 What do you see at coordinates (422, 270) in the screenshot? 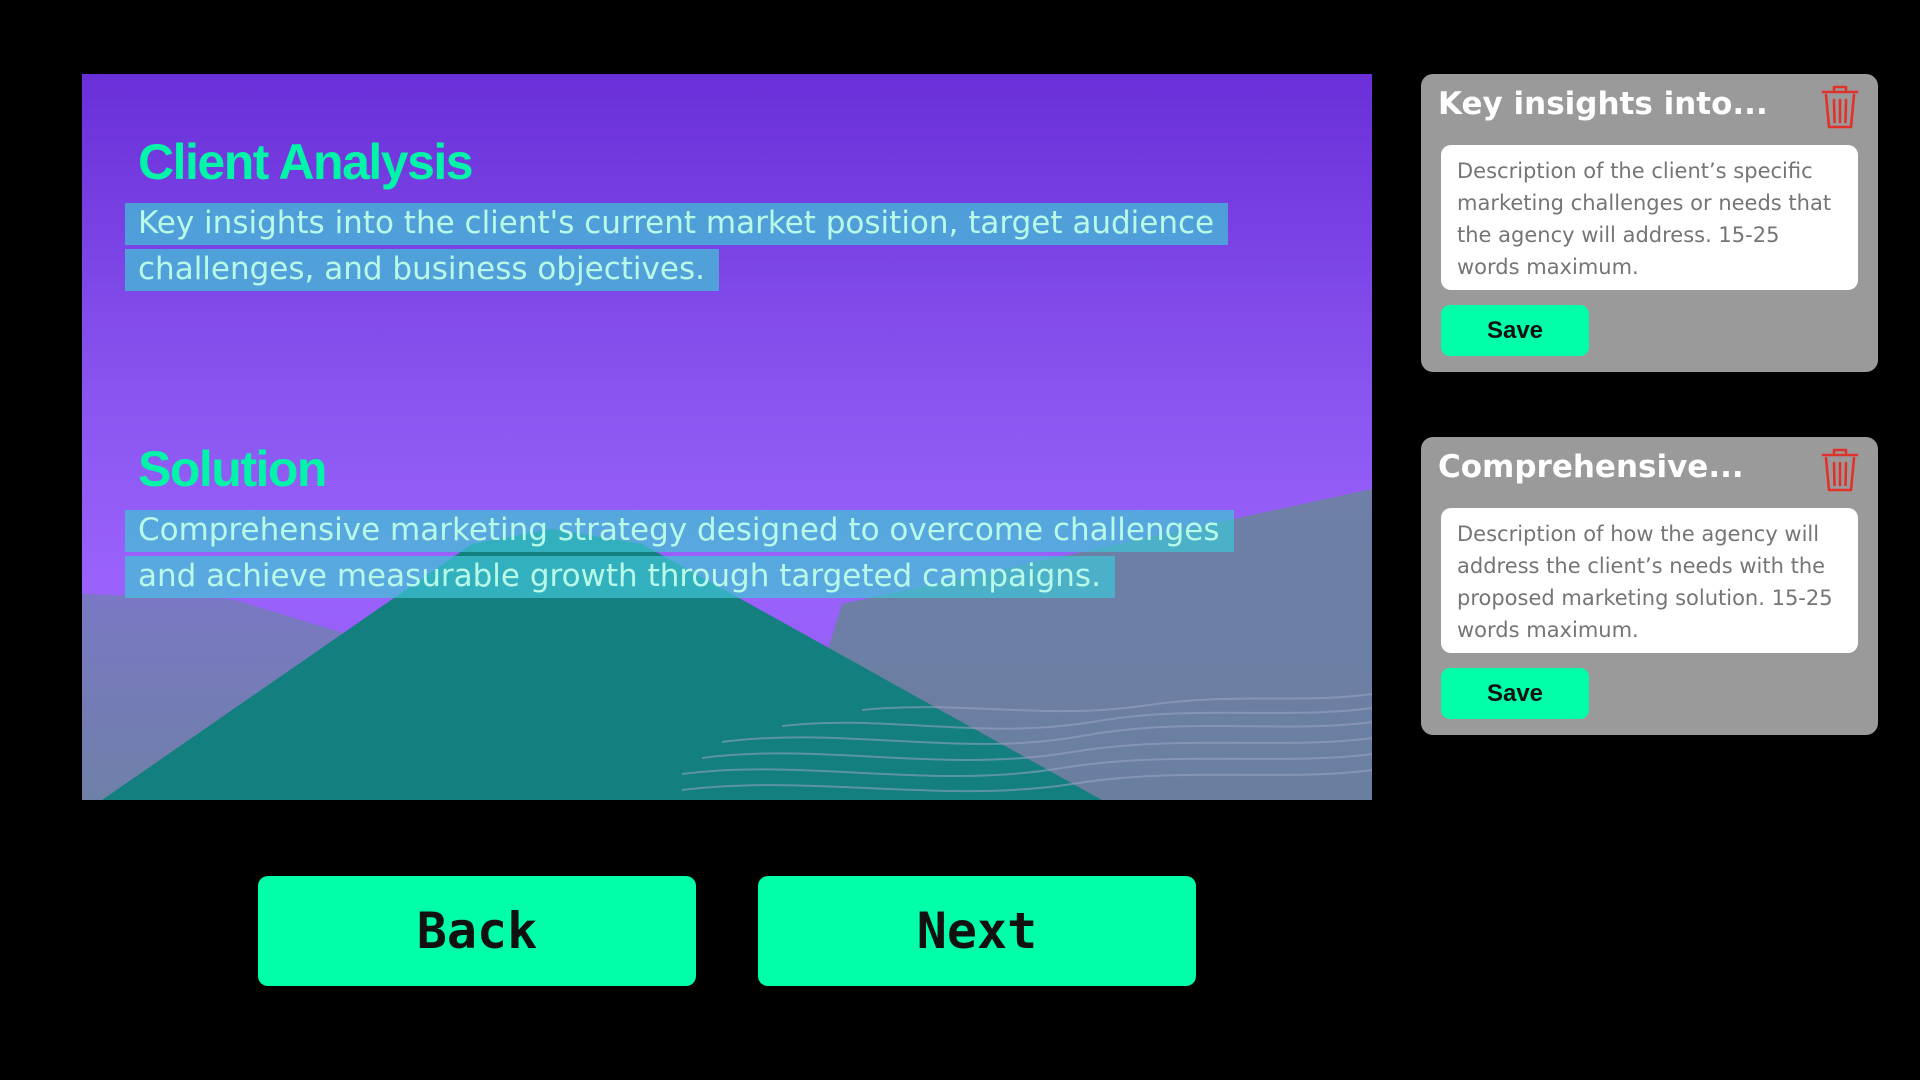
I see `client-analysis-line-2: challenges, and business objectives.` at bounding box center [422, 270].